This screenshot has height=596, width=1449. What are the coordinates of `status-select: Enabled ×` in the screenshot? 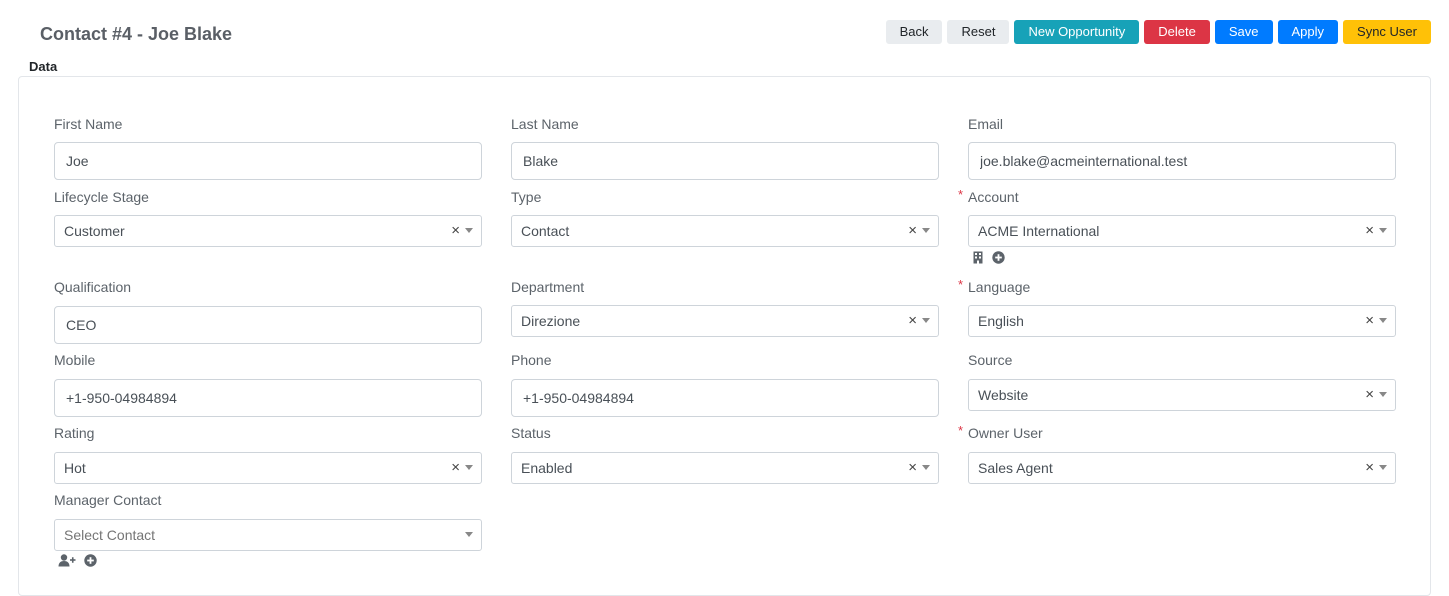 It's located at (725, 468).